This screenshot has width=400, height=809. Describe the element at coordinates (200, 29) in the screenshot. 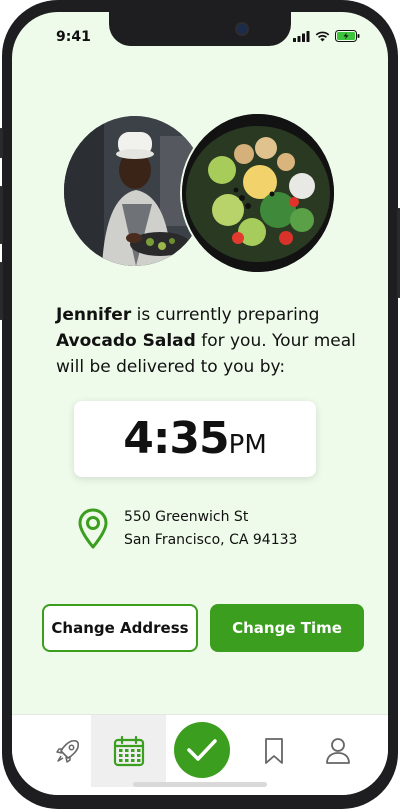

I see `notch` at that location.